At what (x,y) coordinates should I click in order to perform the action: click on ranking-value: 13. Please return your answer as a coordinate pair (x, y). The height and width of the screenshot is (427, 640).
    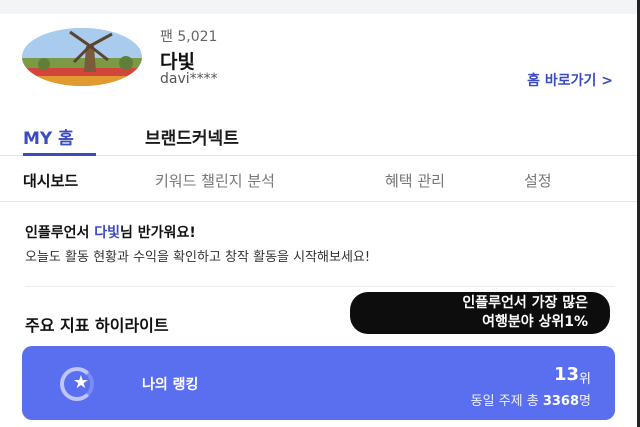
    Looking at the image, I should click on (566, 374).